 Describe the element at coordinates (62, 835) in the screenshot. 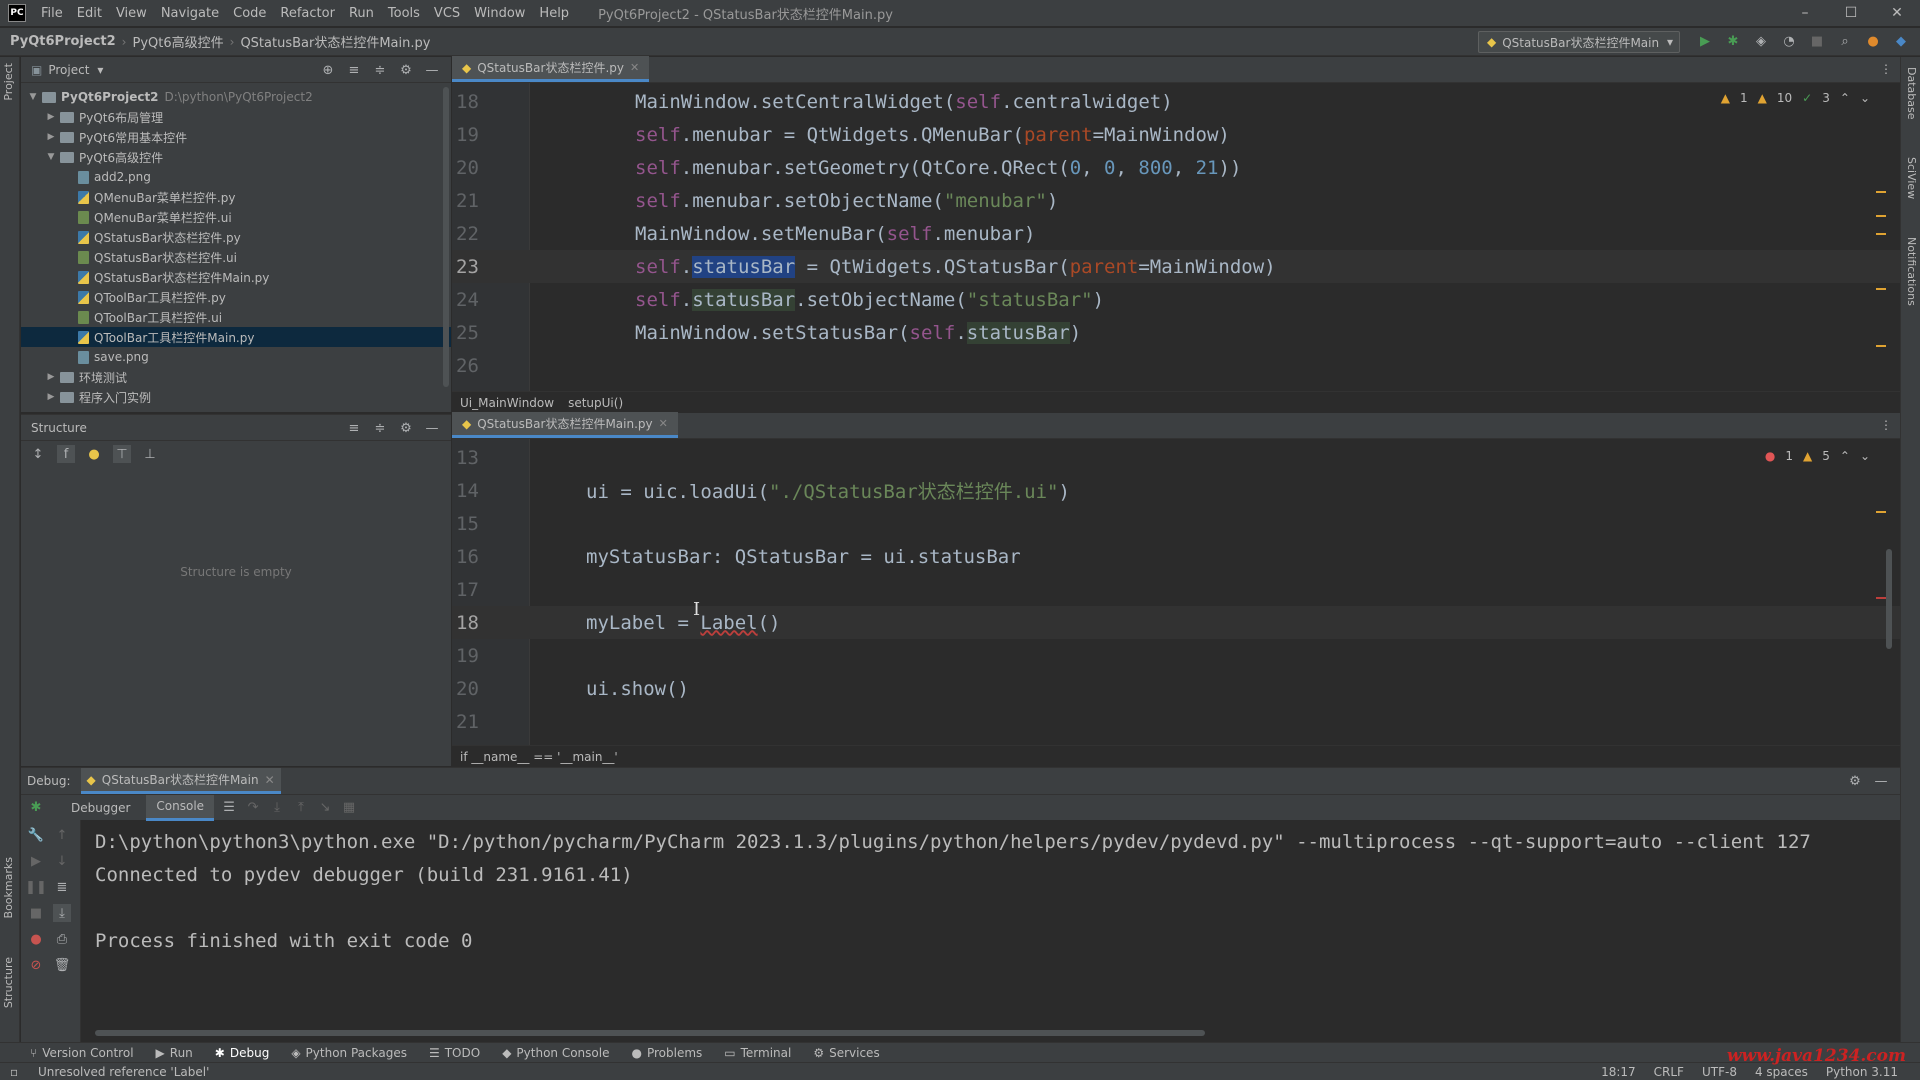

I see `up-arrow-icon: ↑` at that location.